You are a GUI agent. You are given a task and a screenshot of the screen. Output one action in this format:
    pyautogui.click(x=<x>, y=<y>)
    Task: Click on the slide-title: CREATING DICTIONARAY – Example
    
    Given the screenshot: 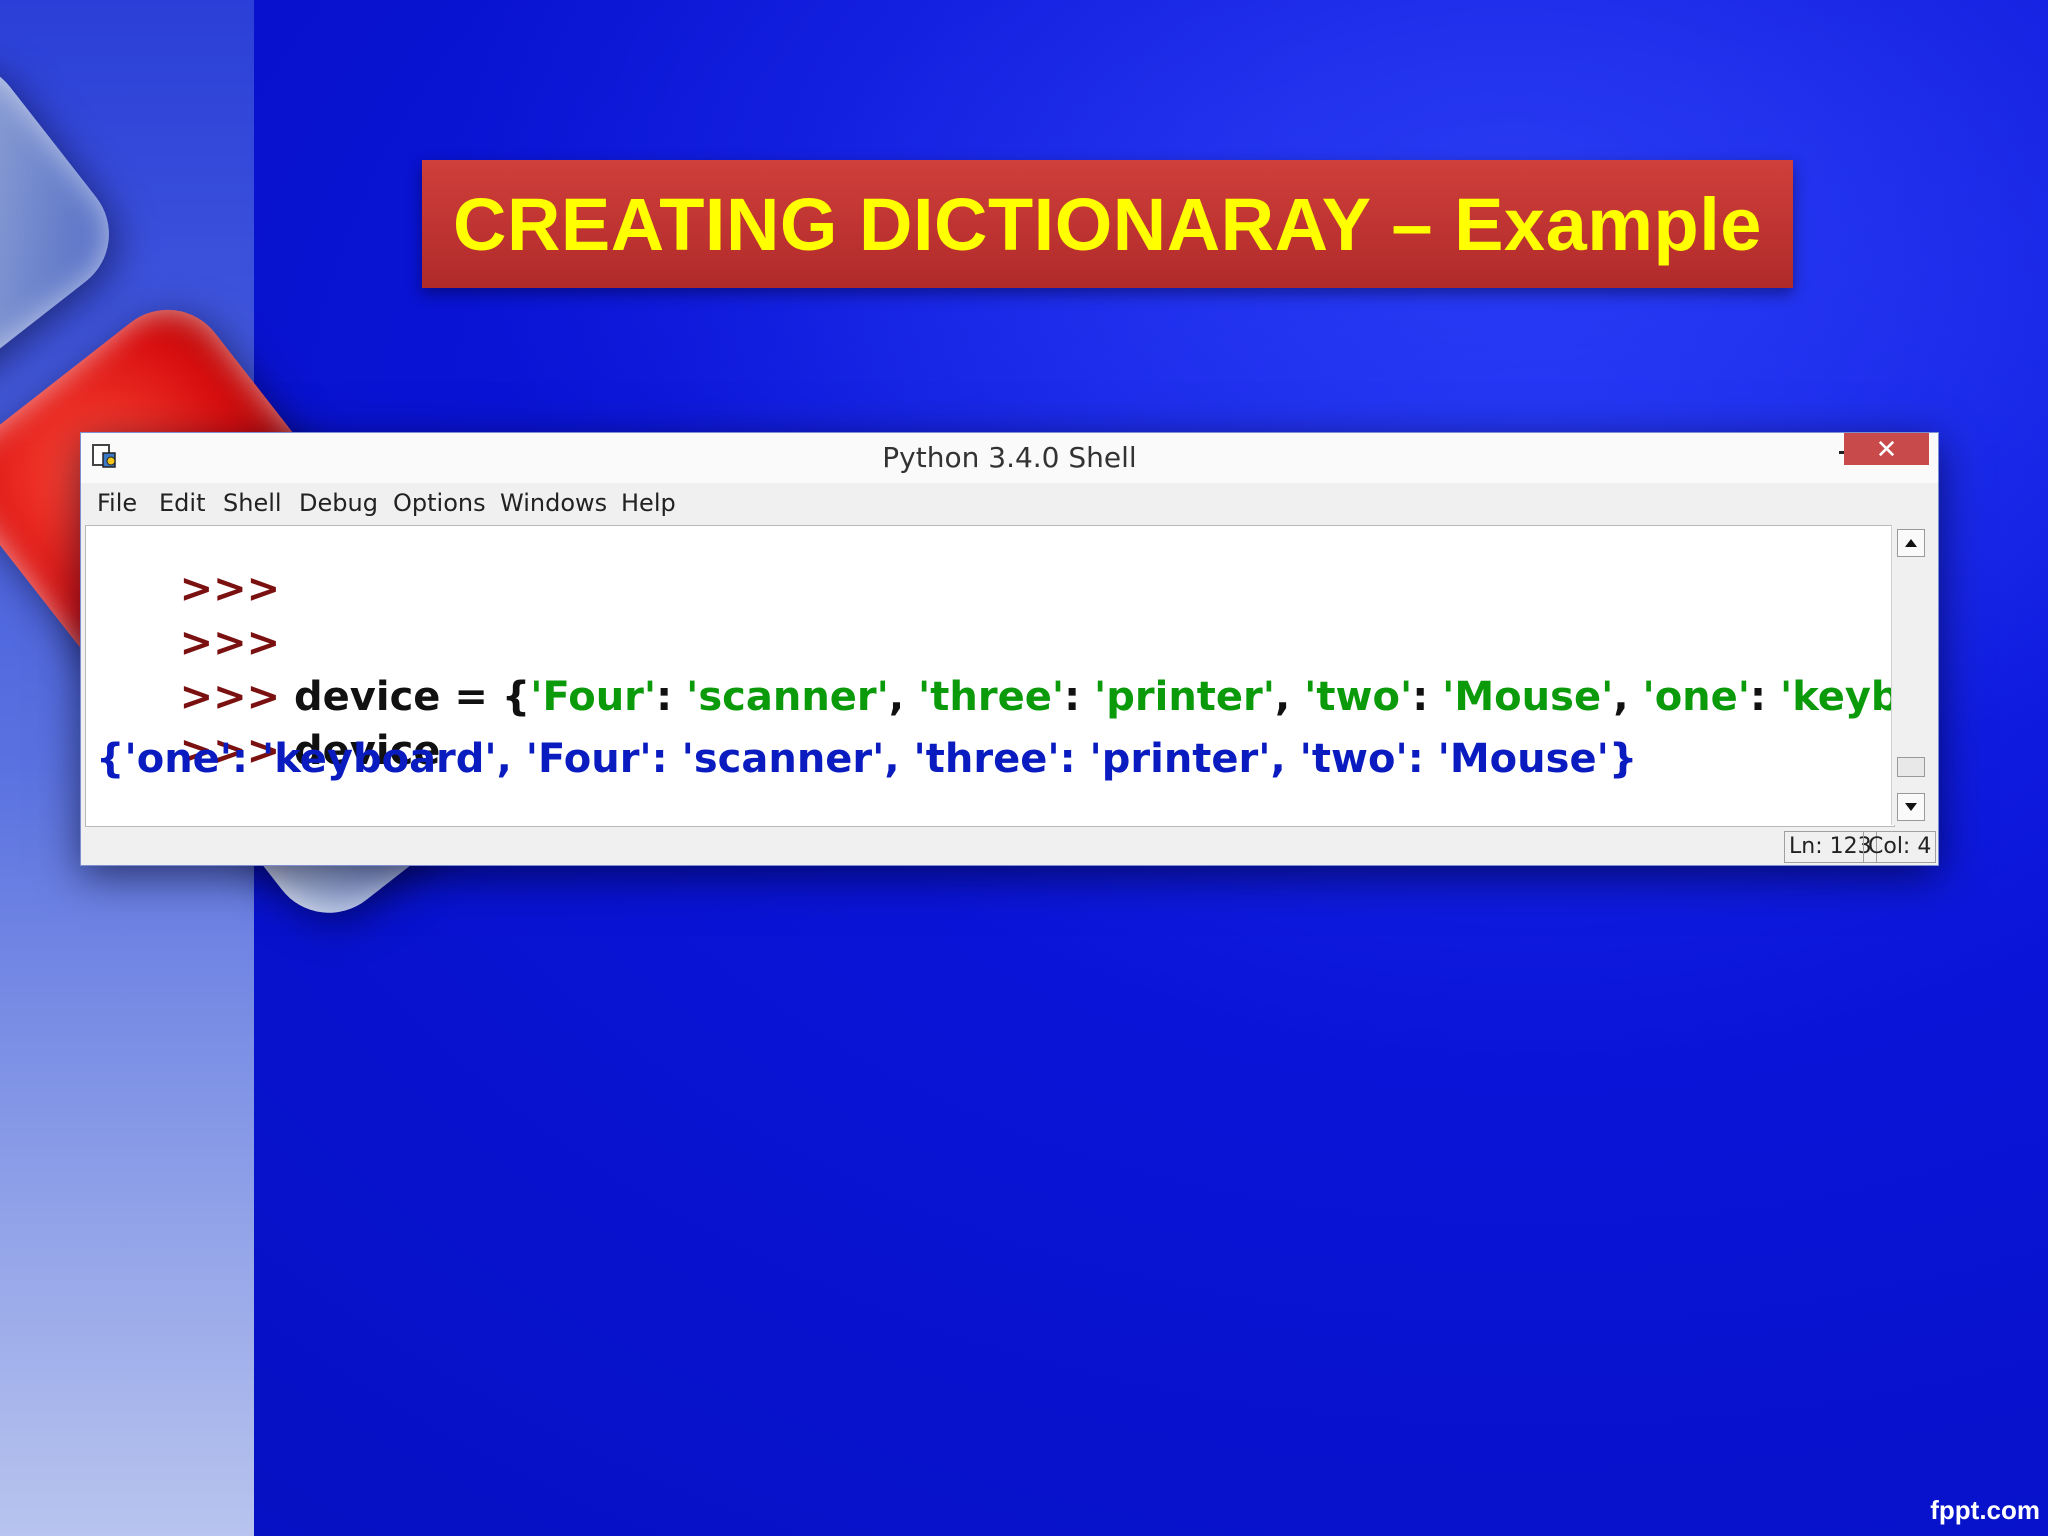 What is the action you would take?
    pyautogui.click(x=1107, y=224)
    